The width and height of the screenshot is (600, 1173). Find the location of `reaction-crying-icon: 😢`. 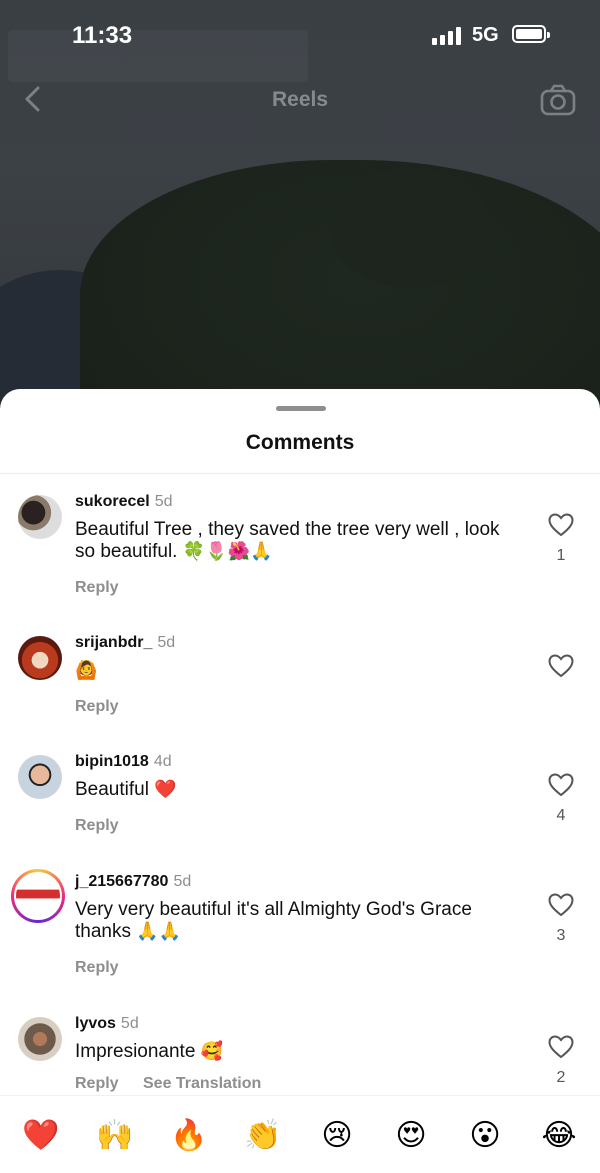

reaction-crying-icon: 😢 is located at coordinates (337, 1136).